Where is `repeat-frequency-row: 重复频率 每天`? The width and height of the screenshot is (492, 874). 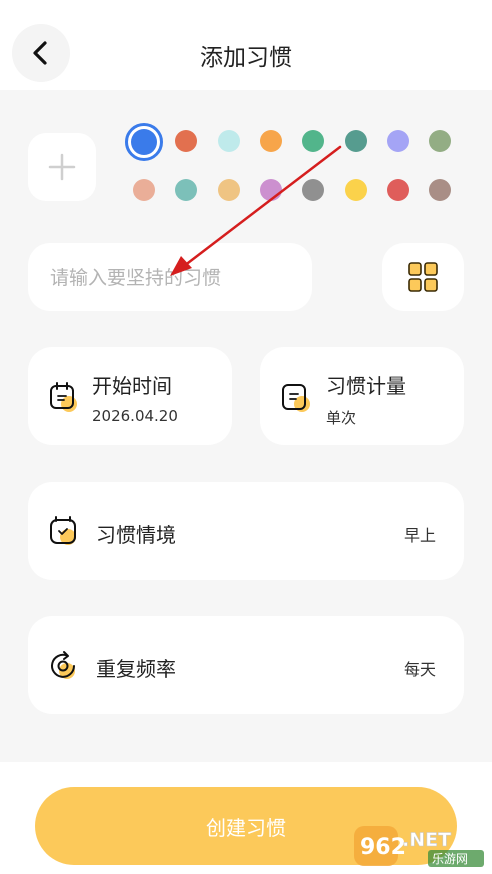
repeat-frequency-row: 重复频率 每天 is located at coordinates (246, 665).